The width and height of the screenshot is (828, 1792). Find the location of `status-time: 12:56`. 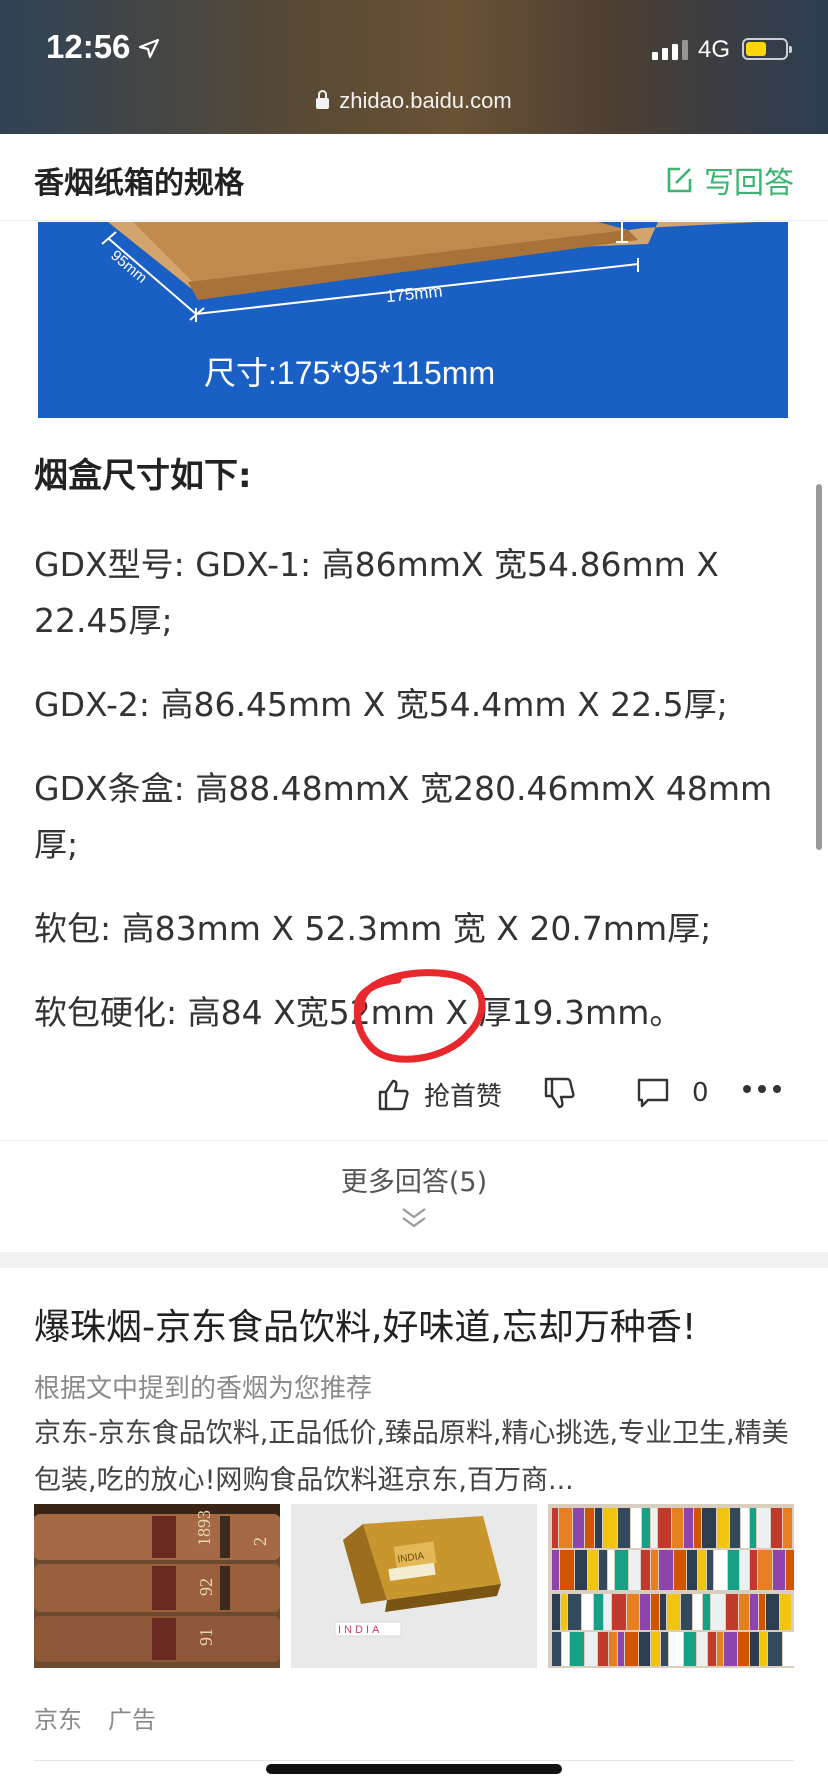

status-time: 12:56 is located at coordinates (88, 46).